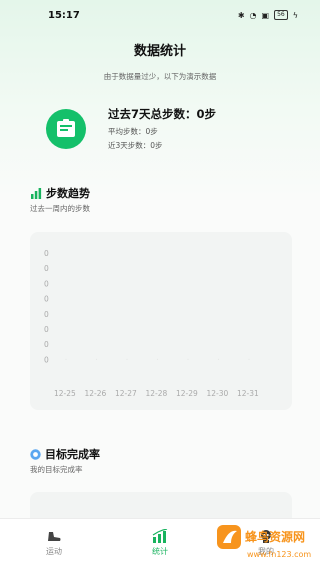 The width and height of the screenshot is (320, 570). What do you see at coordinates (162, 114) in the screenshot?
I see `total-steps-label: 过去7天总步数：0步` at bounding box center [162, 114].